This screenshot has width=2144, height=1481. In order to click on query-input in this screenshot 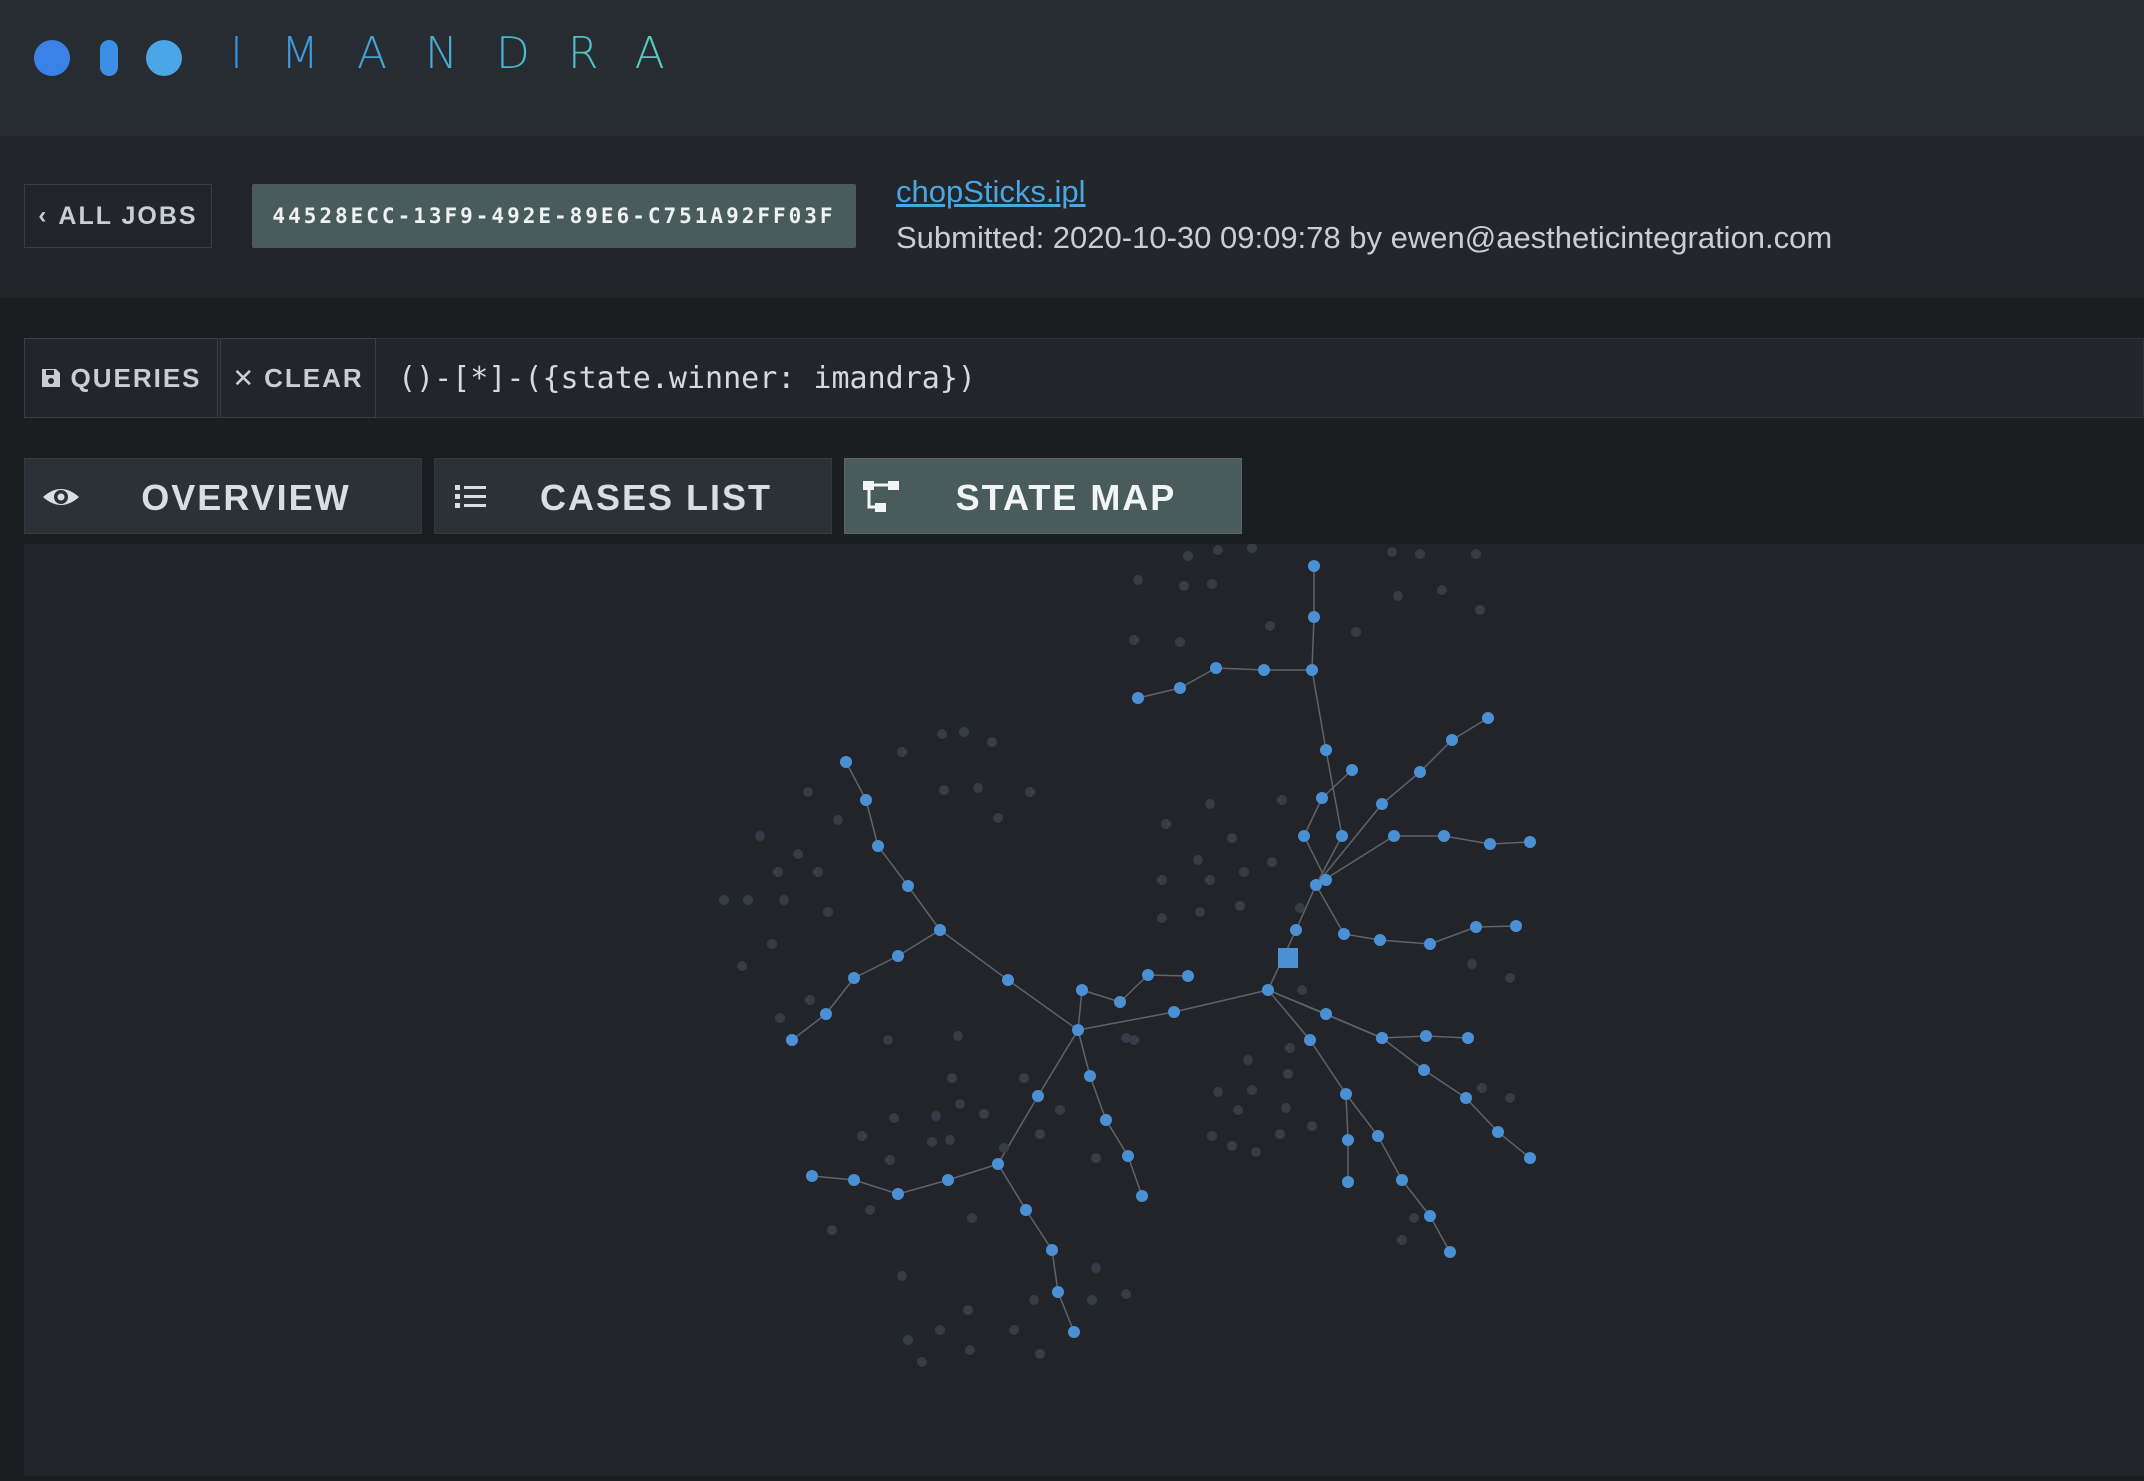, I will do `click(1260, 378)`.